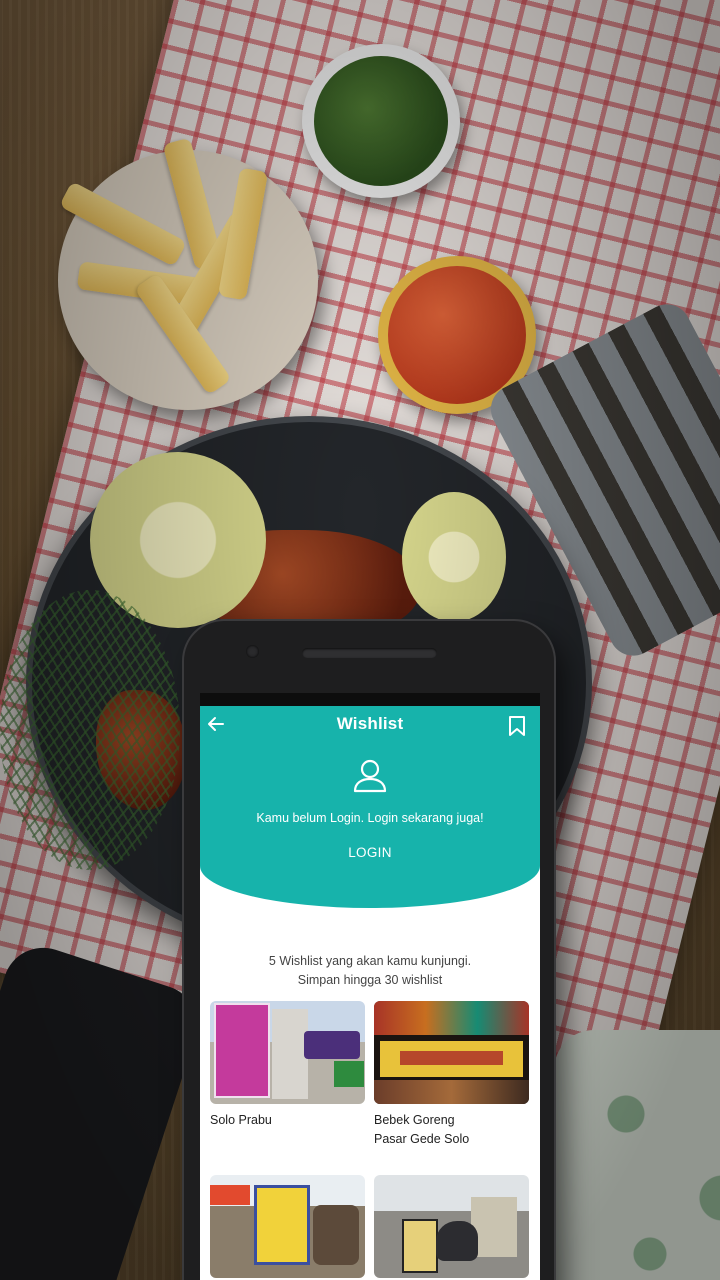 Image resolution: width=720 pixels, height=1280 pixels. Describe the element at coordinates (370, 1140) in the screenshot. I see `wishlist-grid: Solo Prabu Bebek Goreng Pasar Gede Solo` at that location.